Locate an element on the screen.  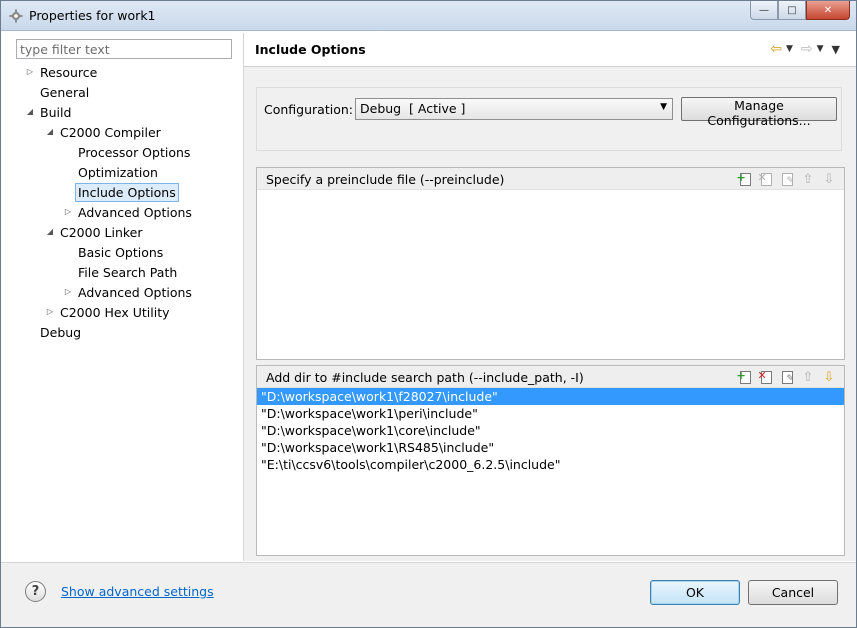
tree-item: ▷ C2000 Hex Utility is located at coordinates (125, 312).